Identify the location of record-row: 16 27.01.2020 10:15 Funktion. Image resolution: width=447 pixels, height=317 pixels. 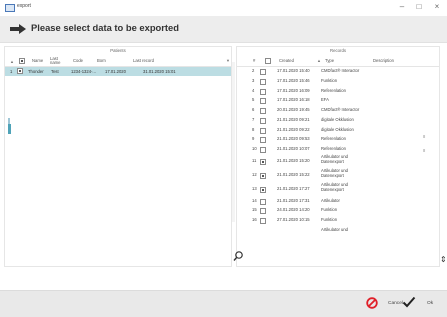
(332, 221).